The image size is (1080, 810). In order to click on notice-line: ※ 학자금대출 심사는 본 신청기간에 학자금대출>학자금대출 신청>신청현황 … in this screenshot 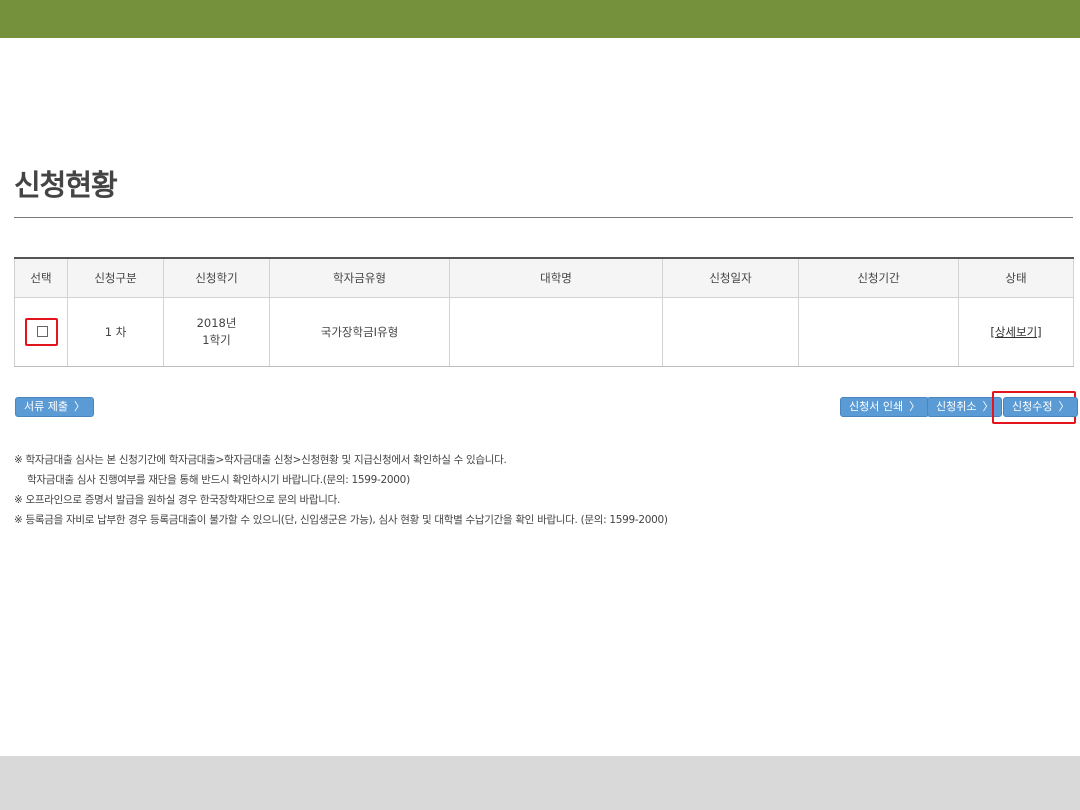, I will do `click(260, 460)`.